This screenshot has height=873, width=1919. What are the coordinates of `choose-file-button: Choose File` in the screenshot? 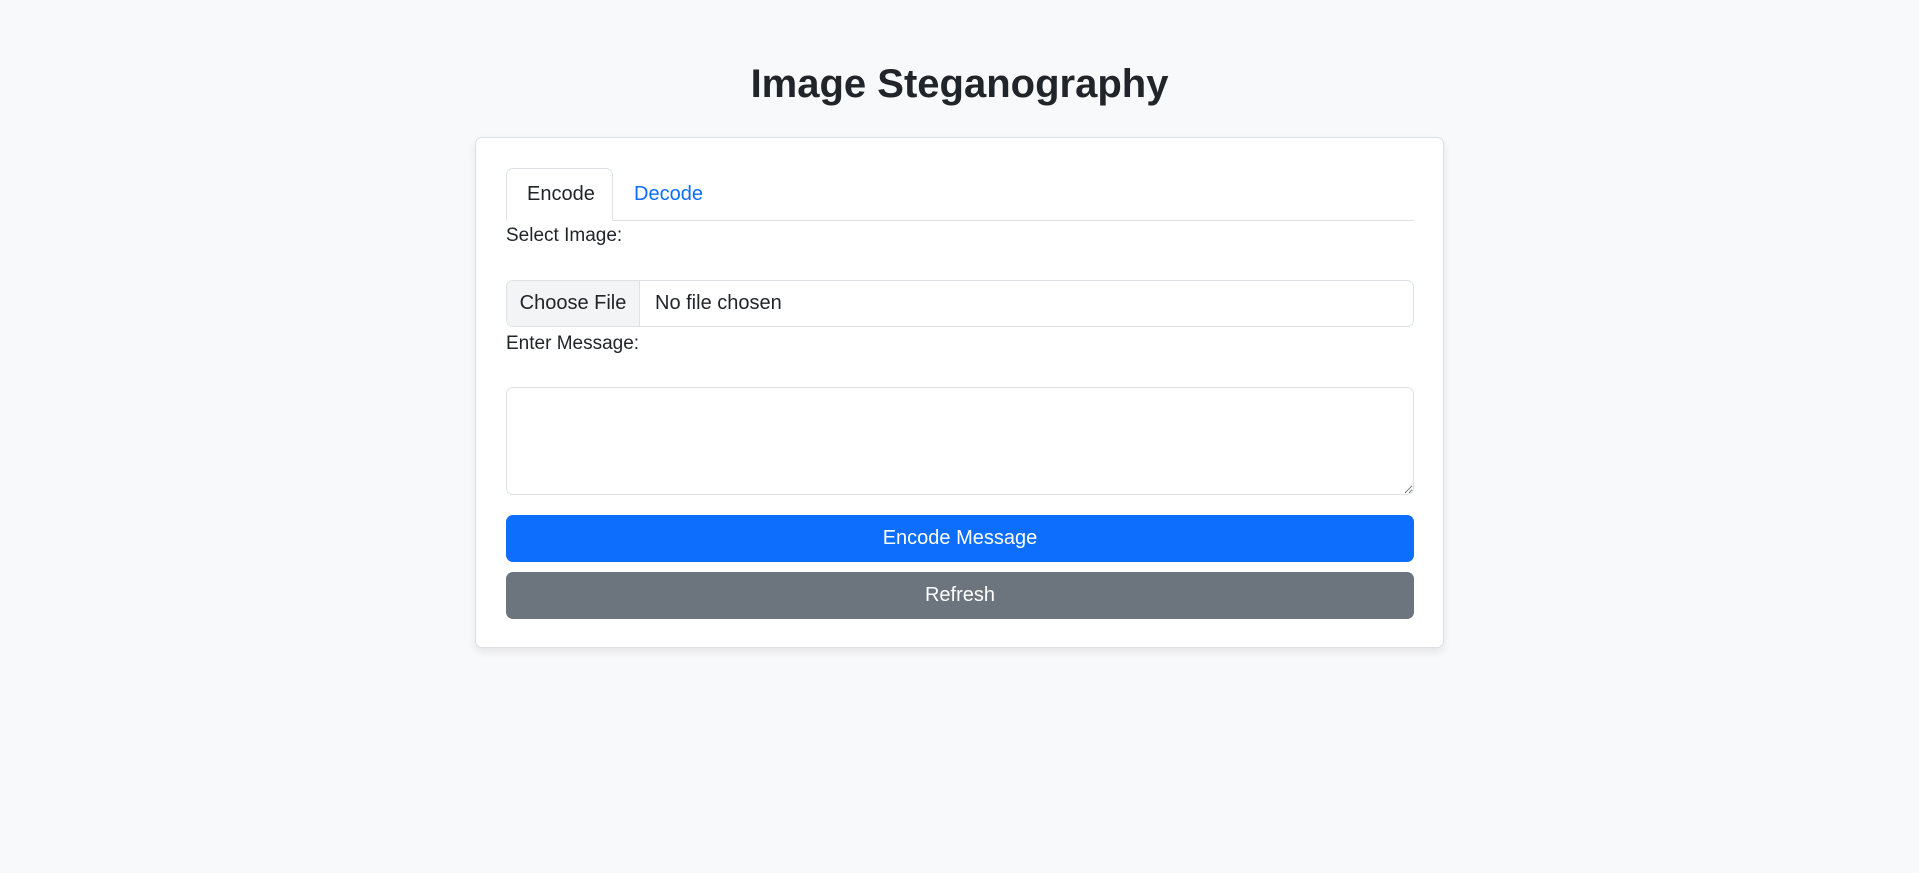 It's located at (573, 303).